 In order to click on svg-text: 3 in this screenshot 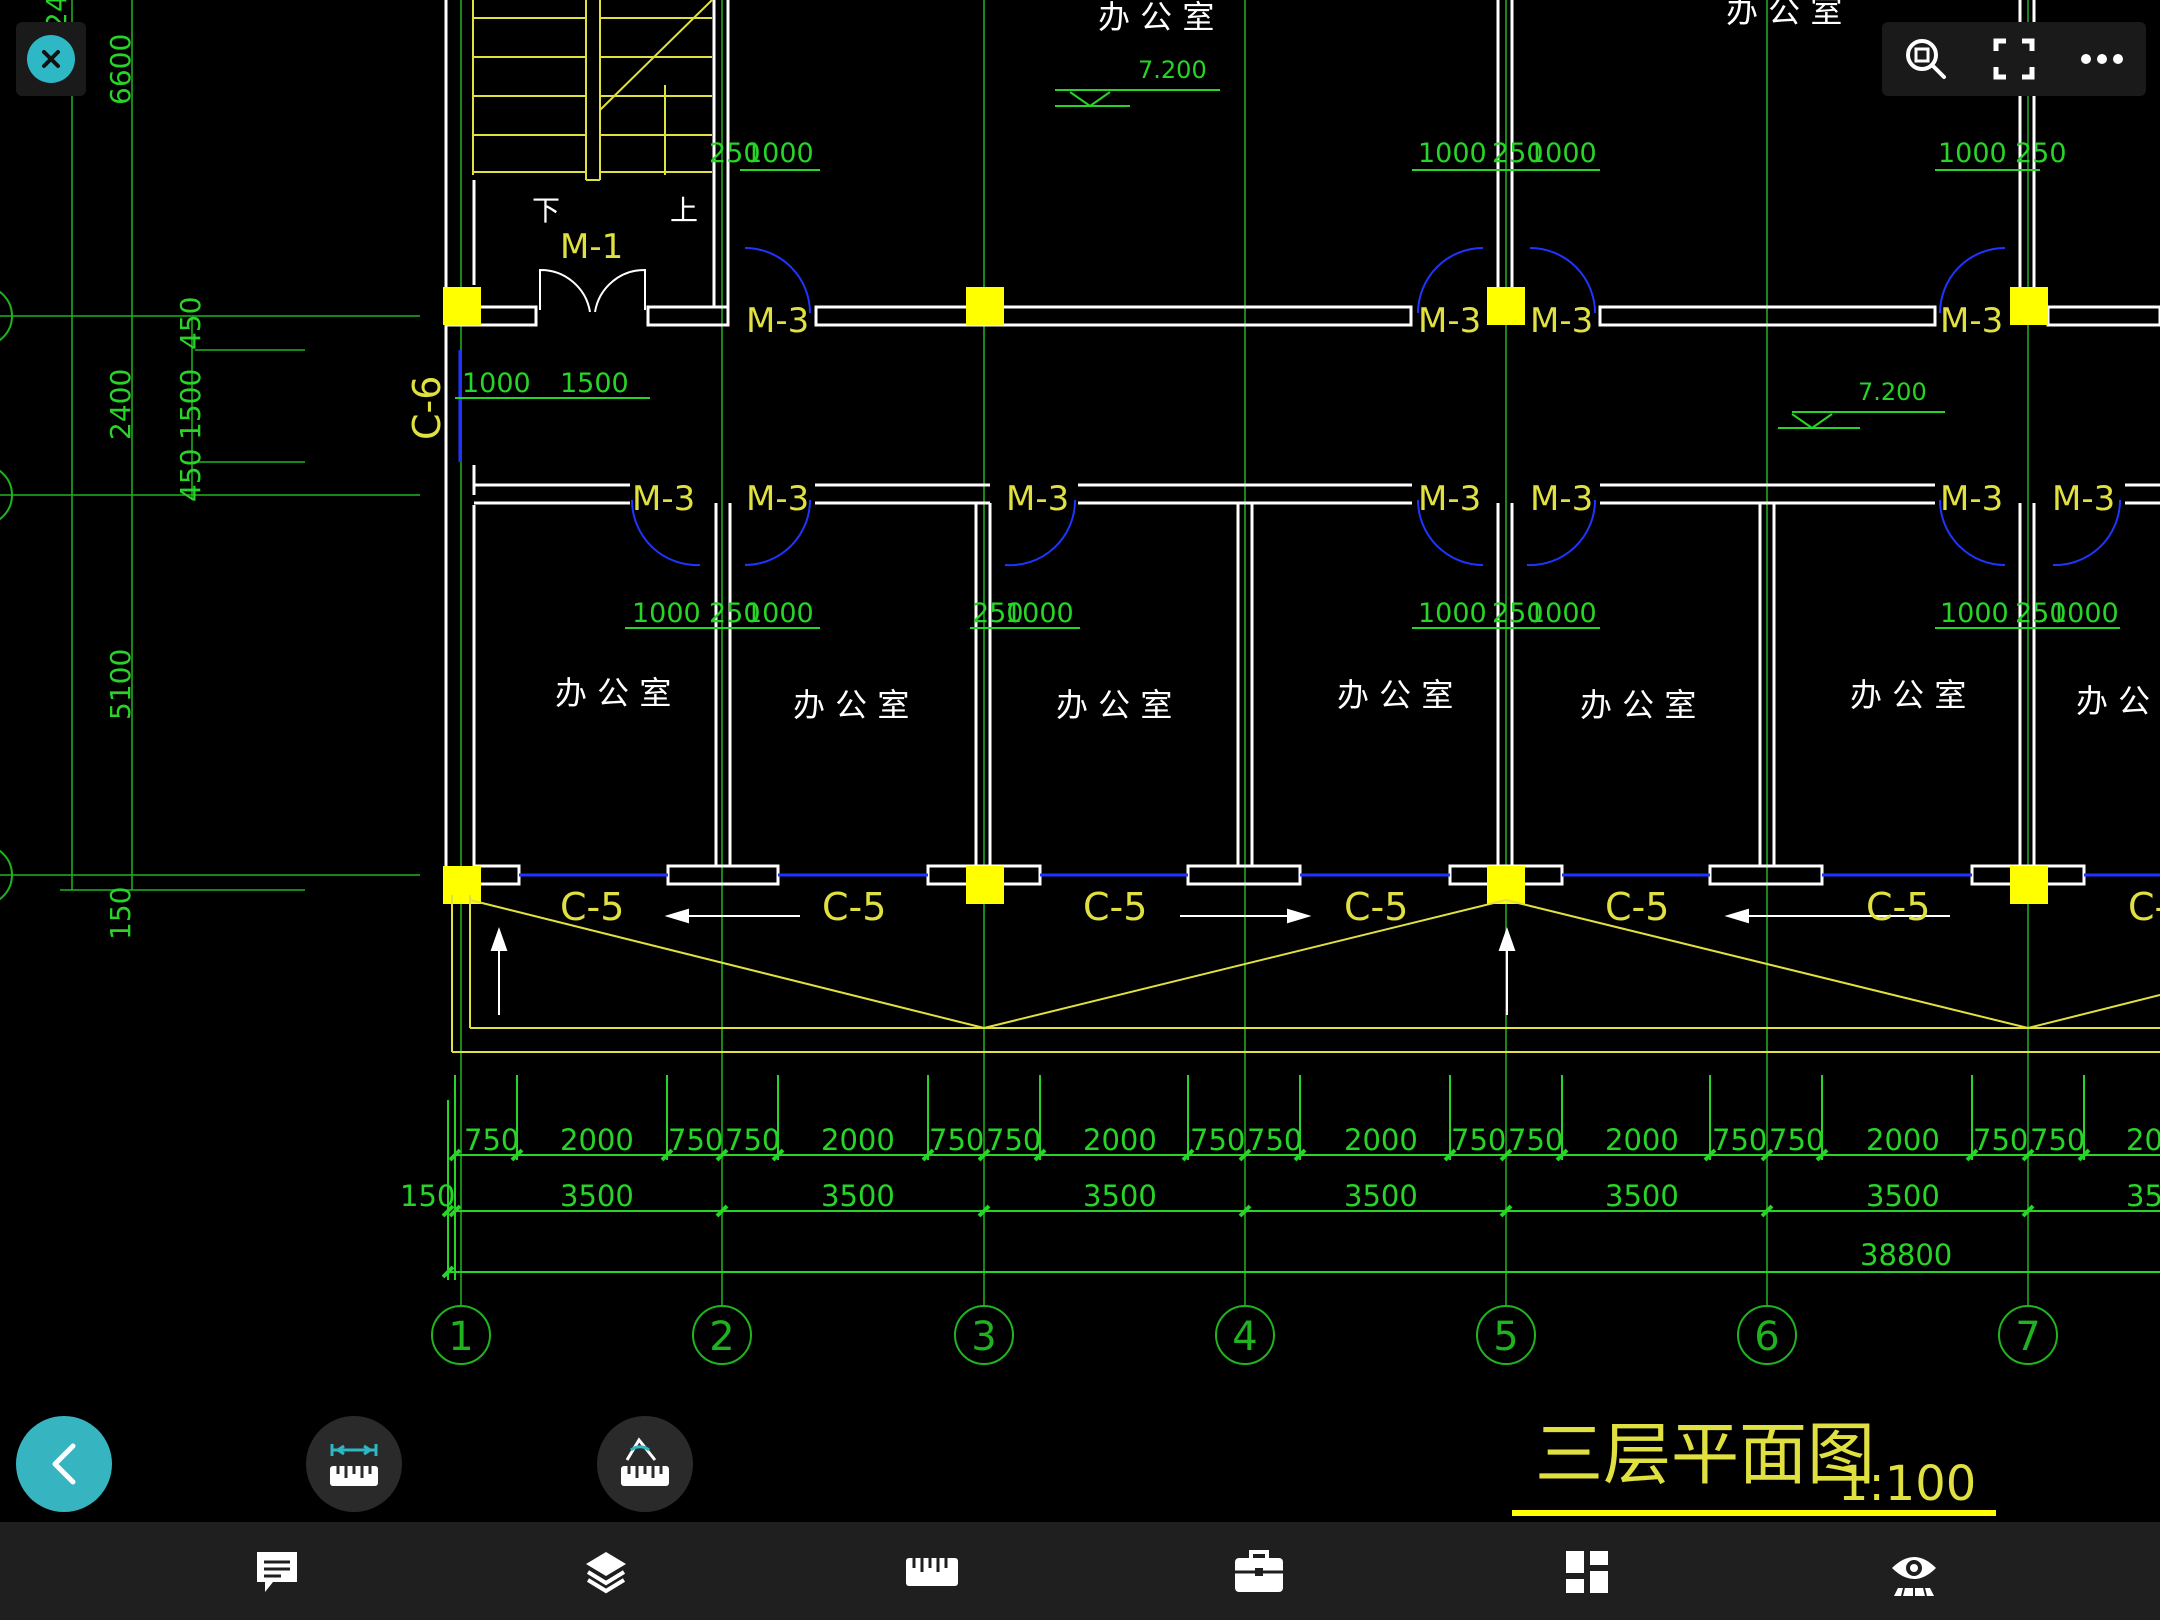, I will do `click(983, 1337)`.